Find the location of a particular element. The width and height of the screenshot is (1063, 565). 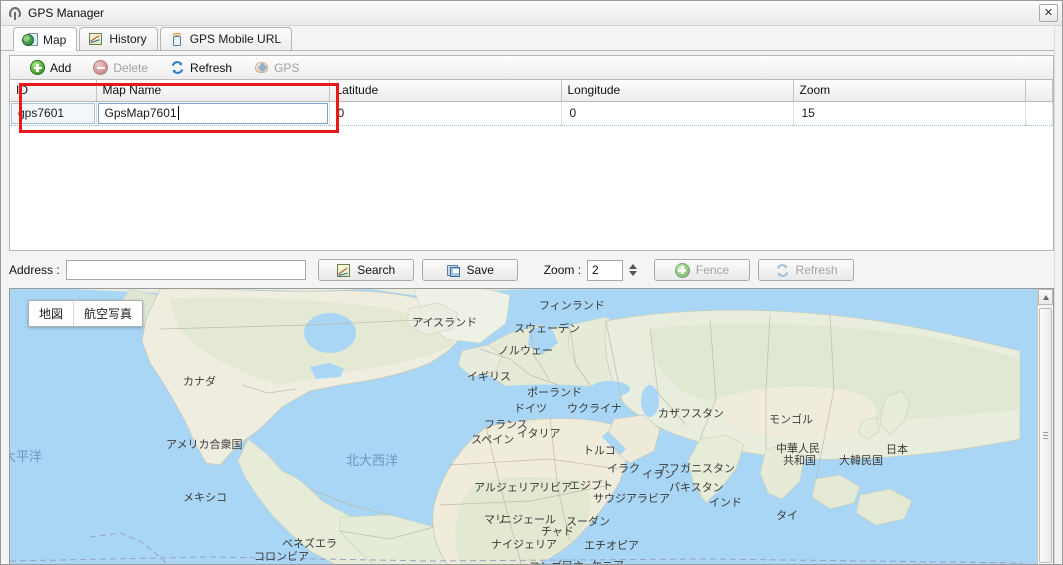

zoom-stepper is located at coordinates (613, 270).